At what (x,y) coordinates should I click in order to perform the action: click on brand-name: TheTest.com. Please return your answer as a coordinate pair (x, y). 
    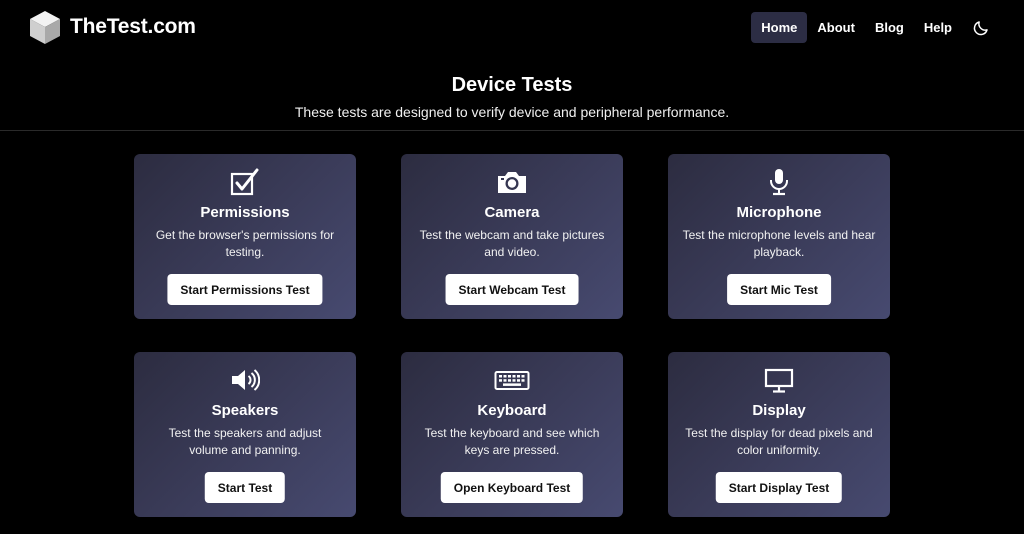
    Looking at the image, I should click on (133, 26).